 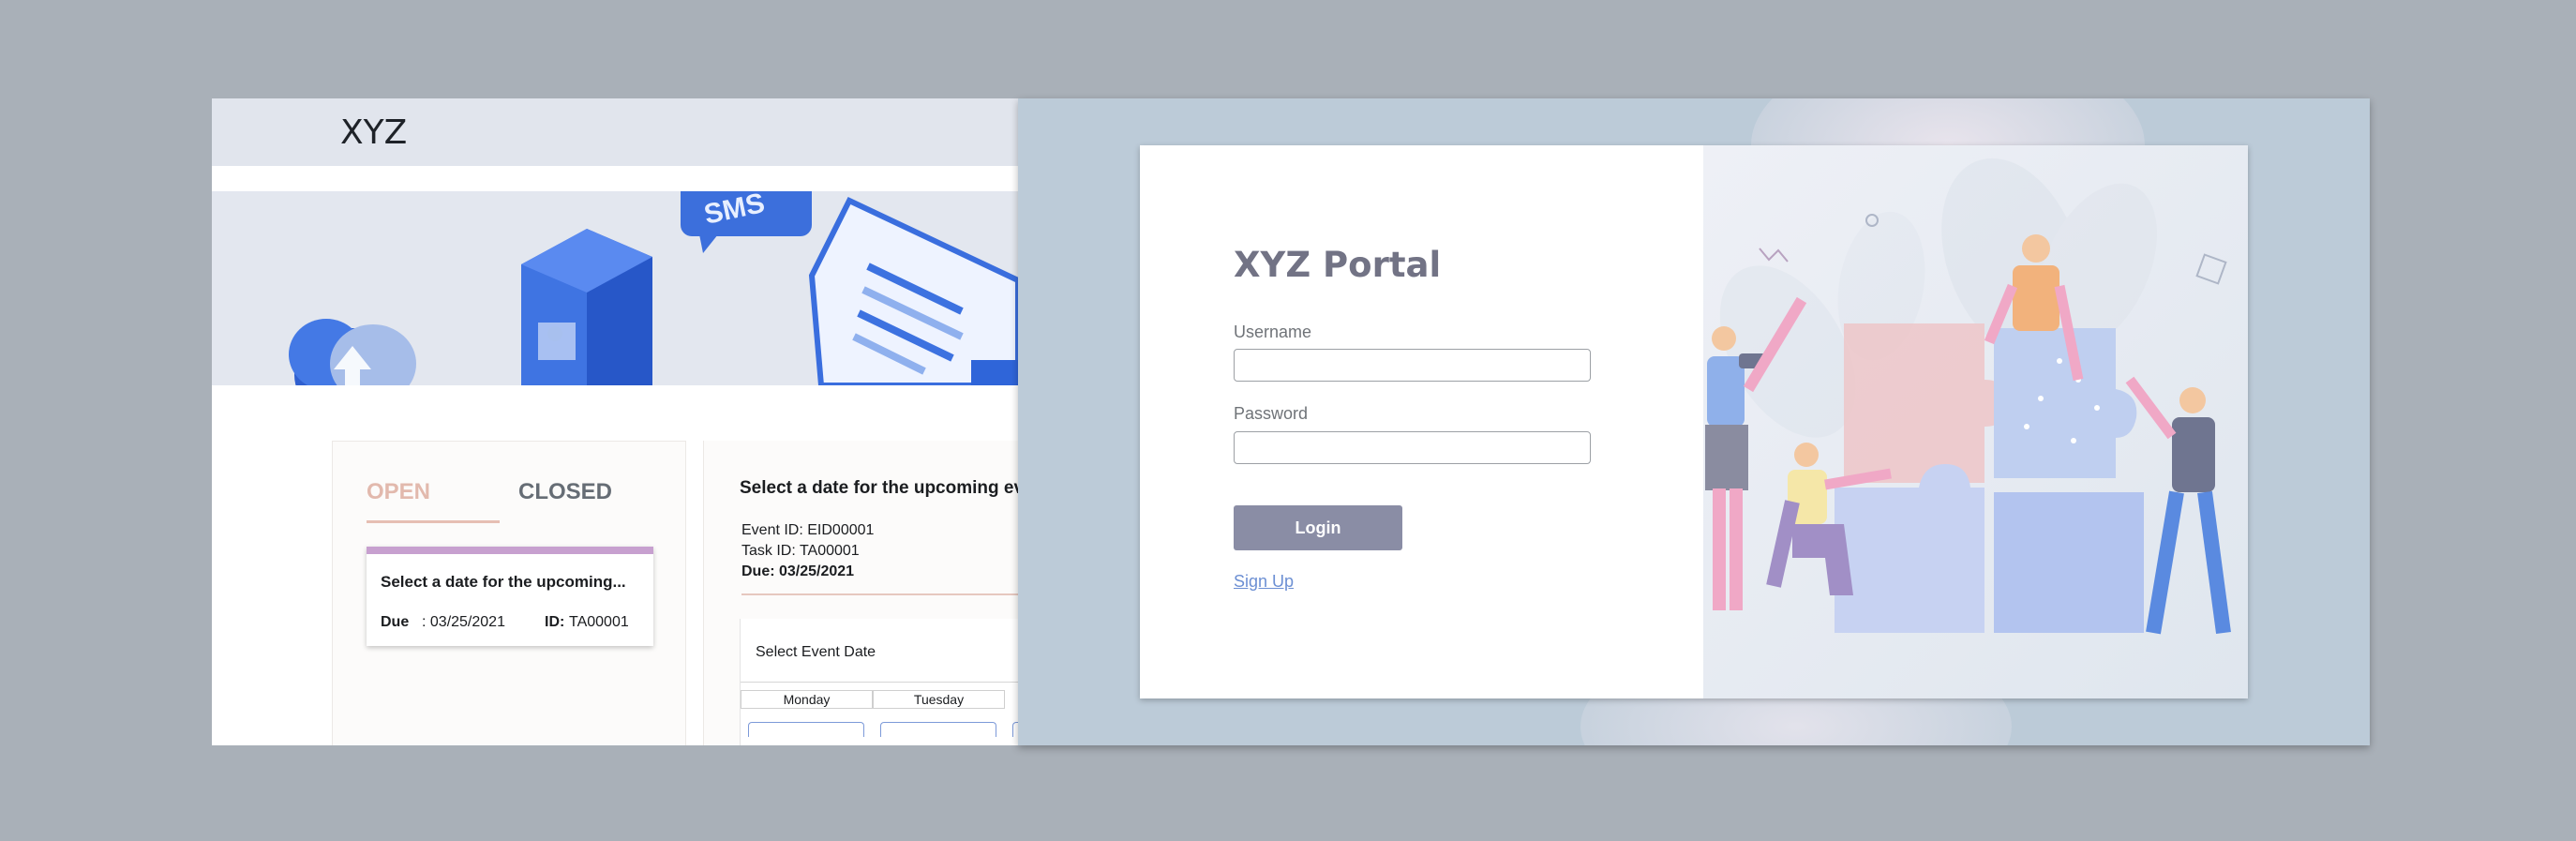 What do you see at coordinates (1273, 332) in the screenshot?
I see `username-label: Username` at bounding box center [1273, 332].